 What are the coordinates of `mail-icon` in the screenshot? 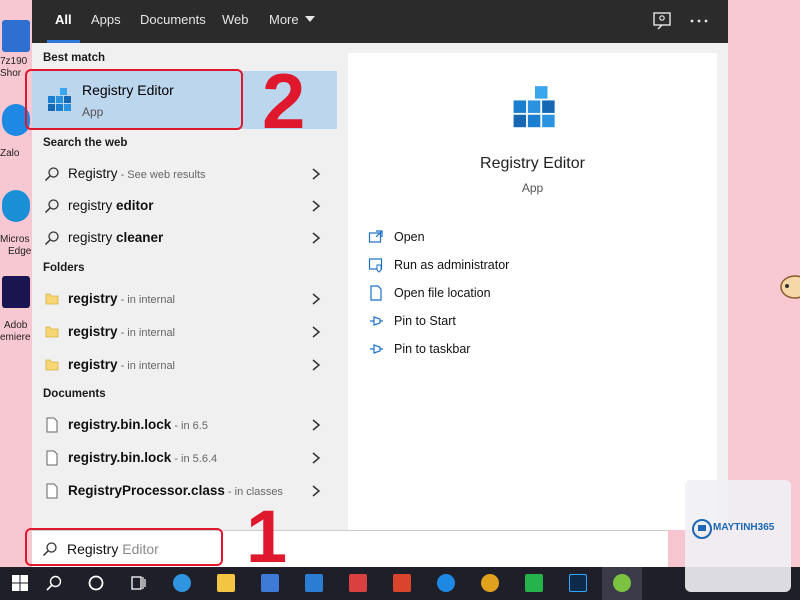 It's located at (314, 583).